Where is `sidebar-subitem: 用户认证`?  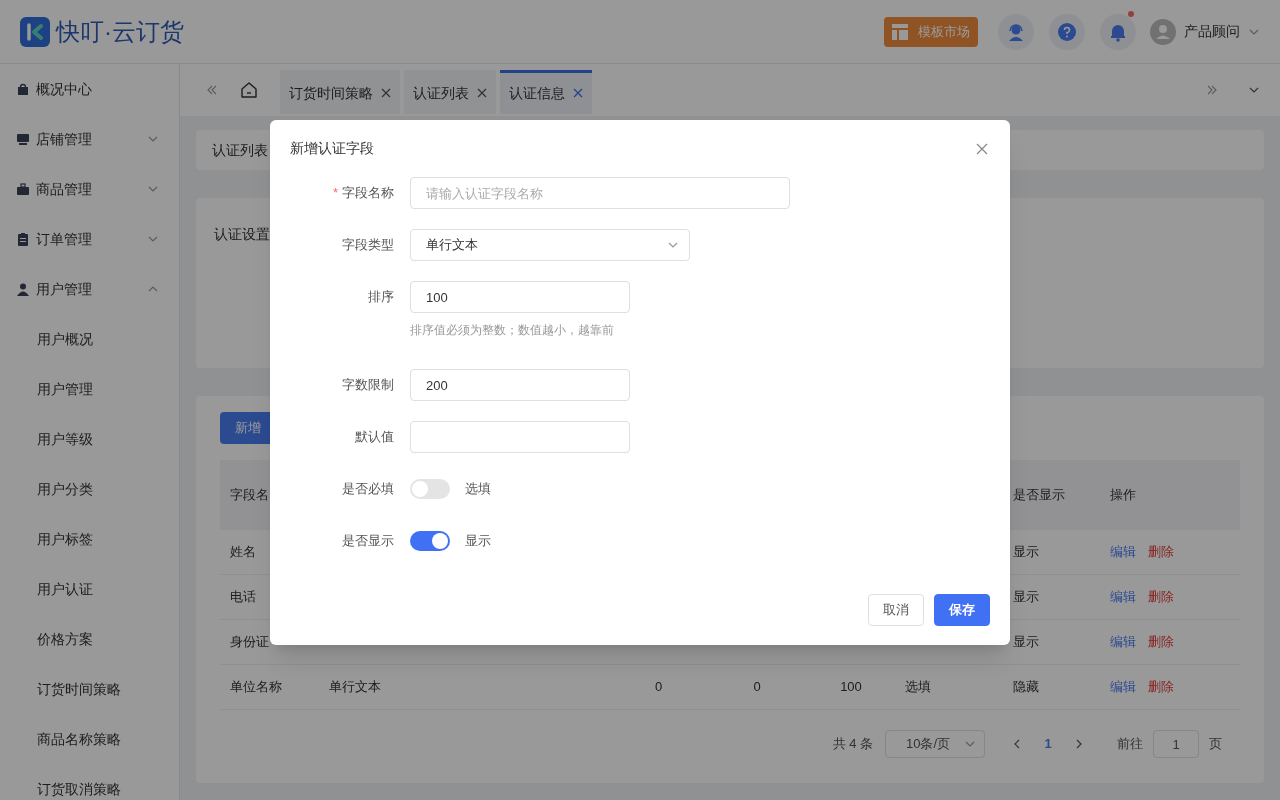 sidebar-subitem: 用户认证 is located at coordinates (89, 589).